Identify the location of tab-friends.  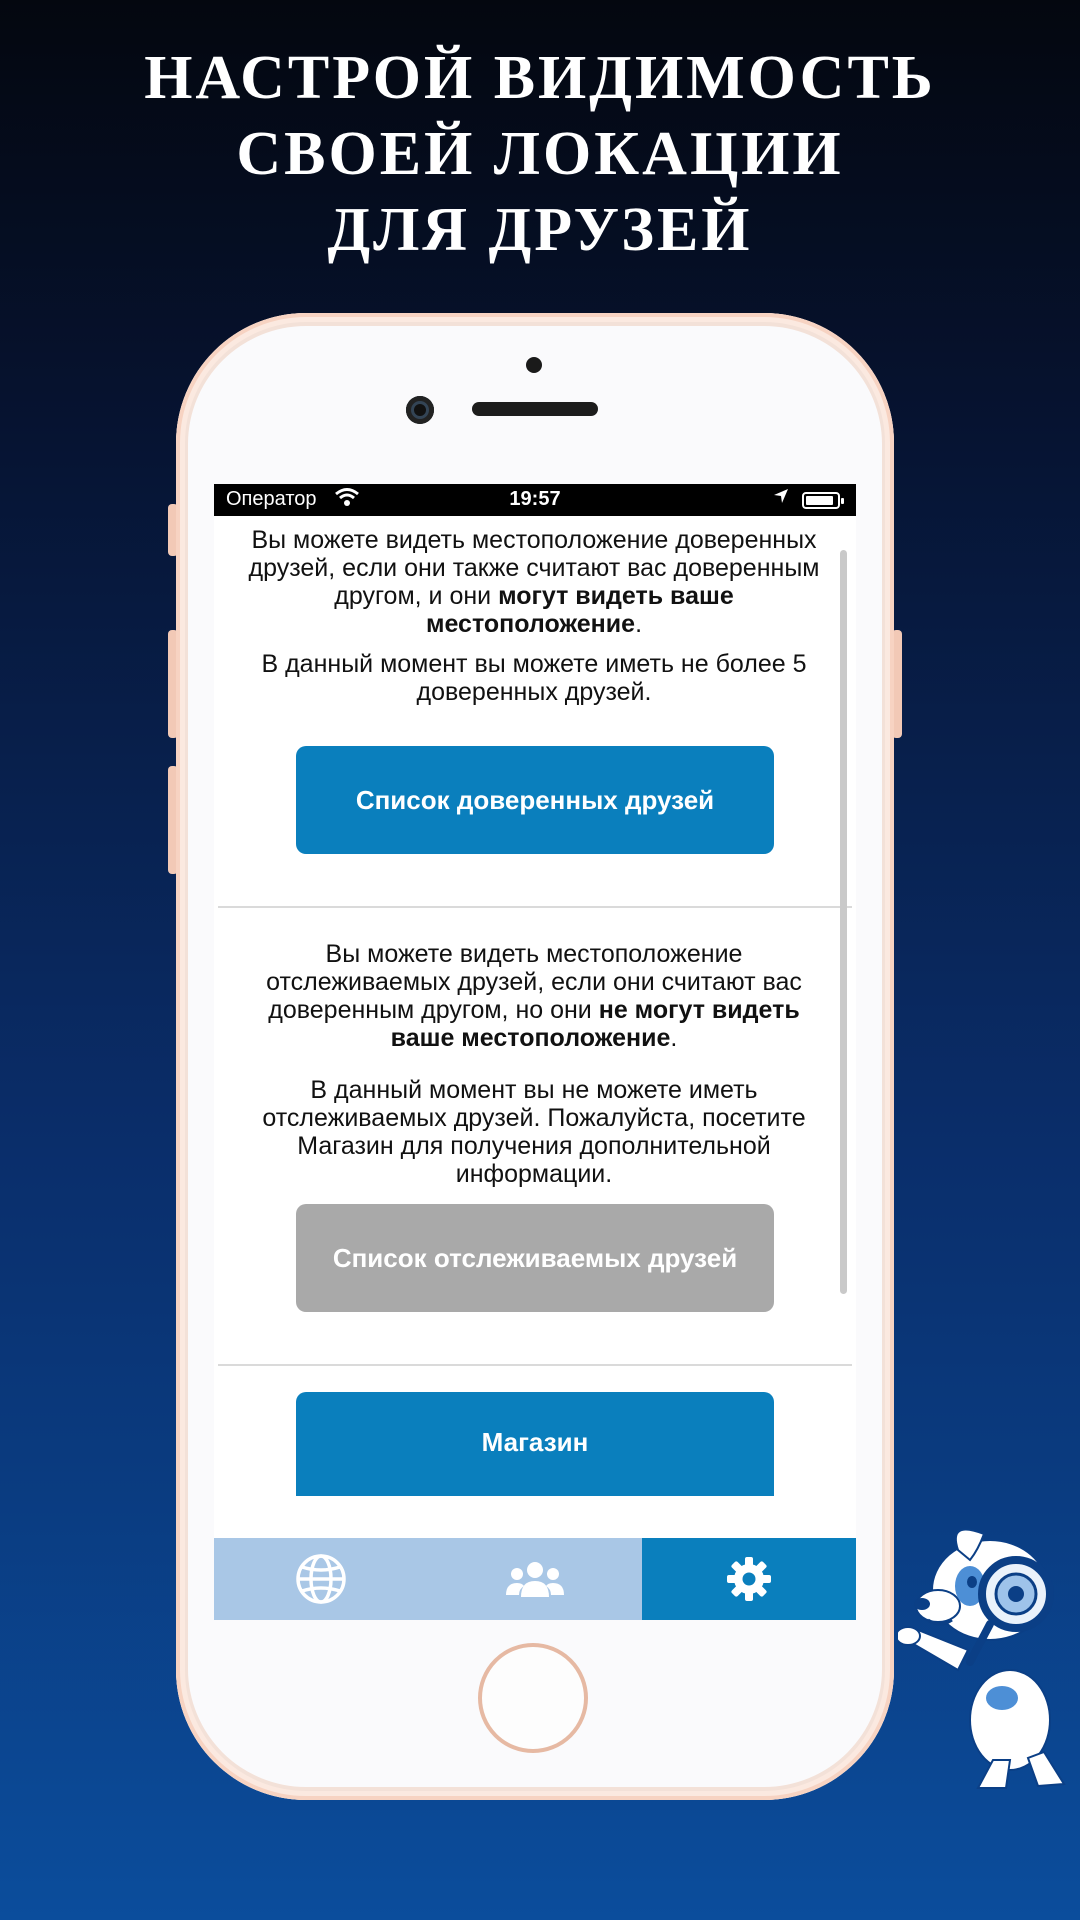
(535, 1579).